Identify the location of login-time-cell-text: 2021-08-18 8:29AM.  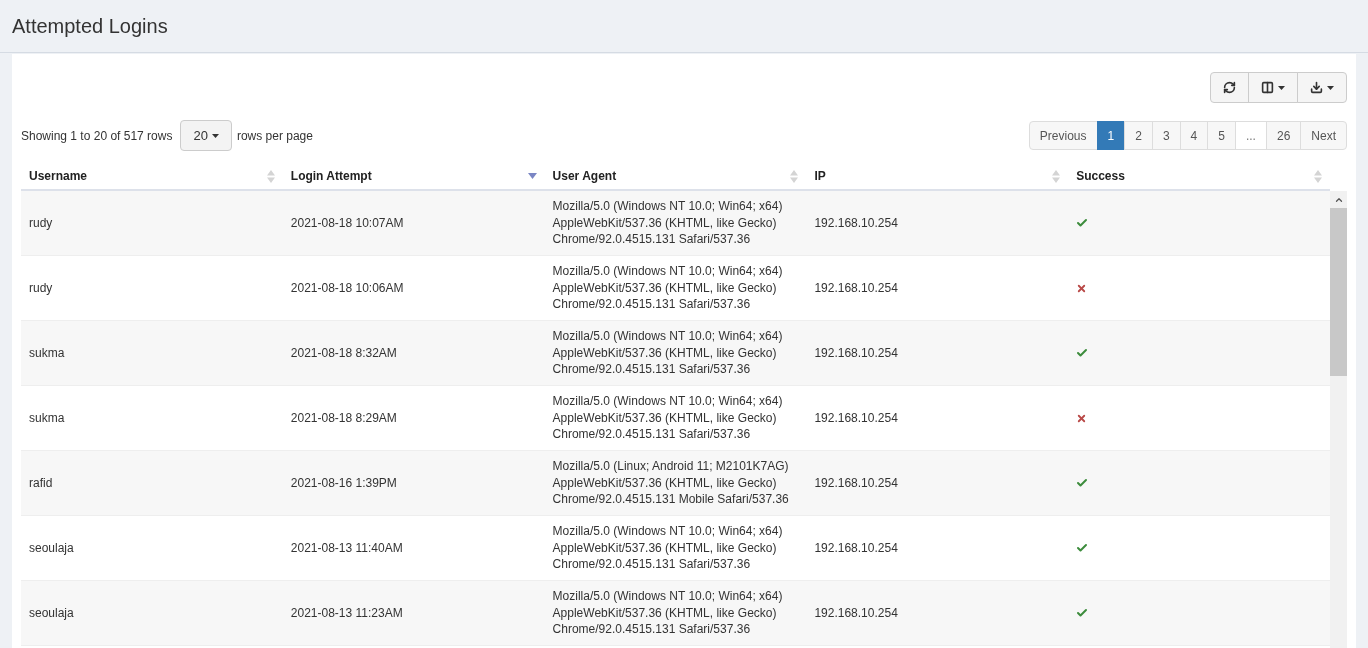
(343, 418).